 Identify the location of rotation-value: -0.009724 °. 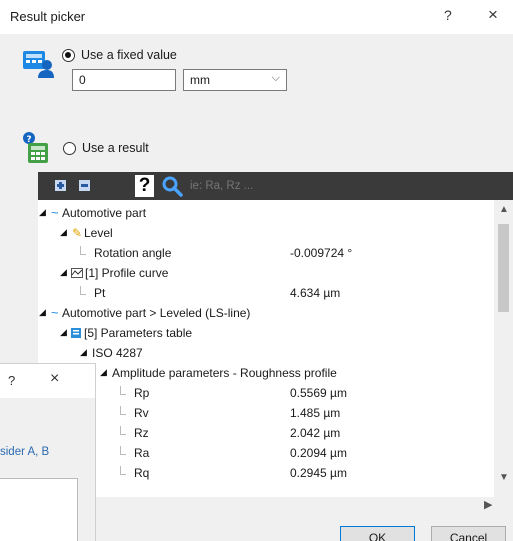
(321, 253).